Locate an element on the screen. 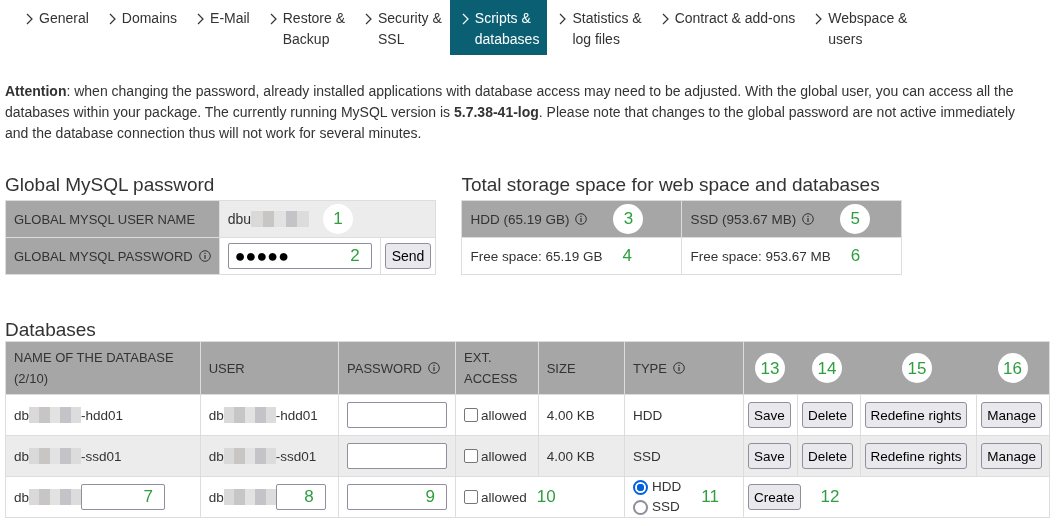 Image resolution: width=1058 pixels, height=526 pixels. nav-tab: E-Mail is located at coordinates (221, 27).